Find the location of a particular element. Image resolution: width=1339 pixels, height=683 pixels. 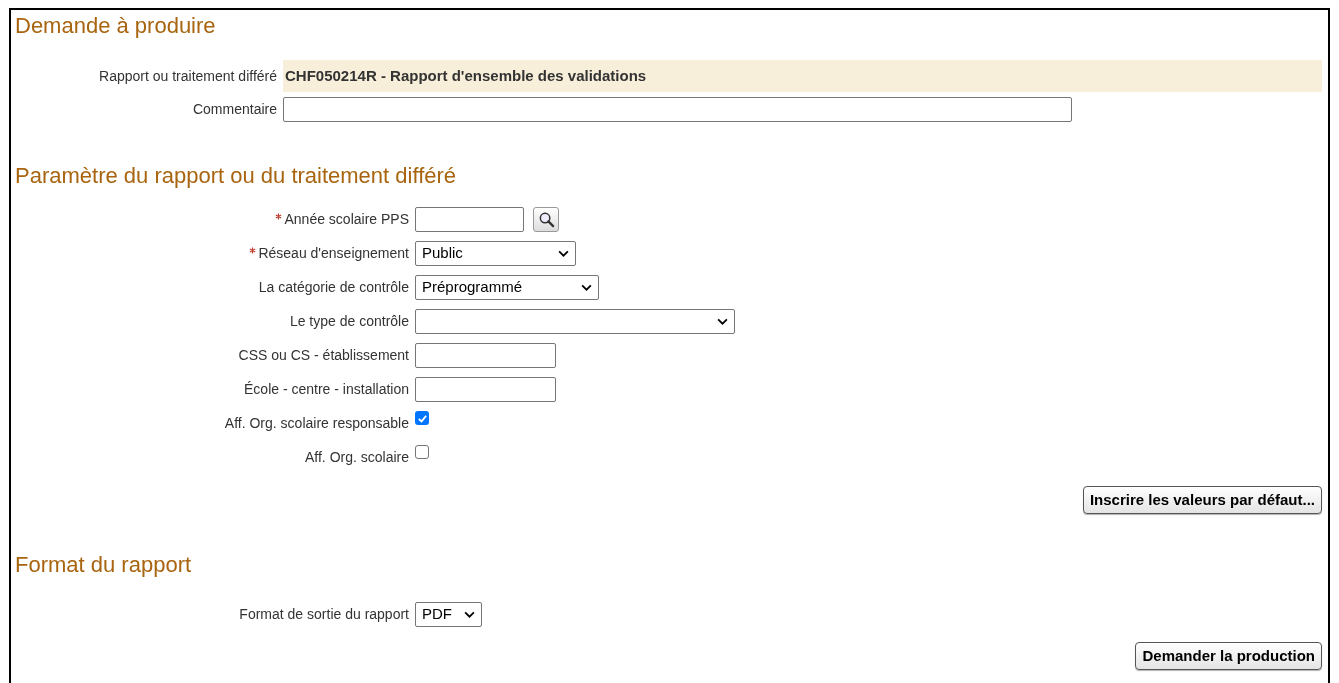

field-label: Rapport ou traitement différé is located at coordinates (188, 76).